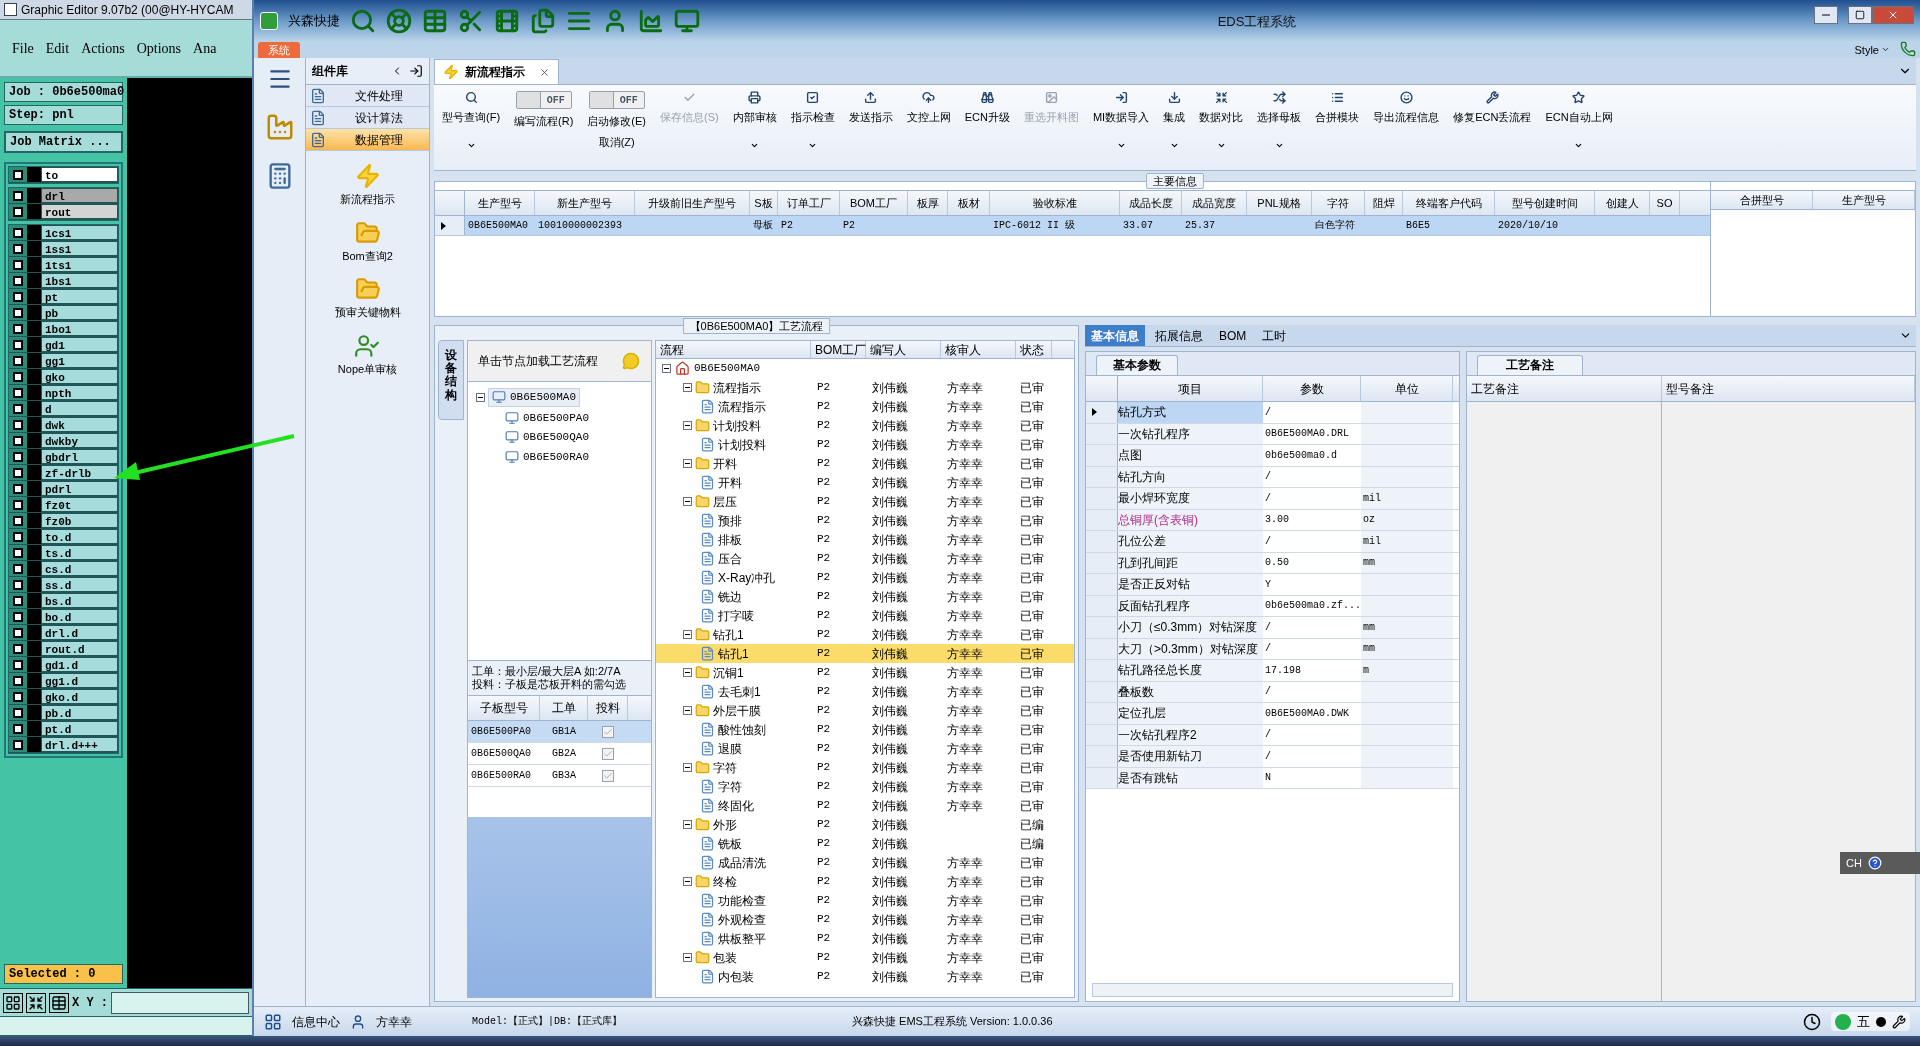 The image size is (1920, 1046). What do you see at coordinates (978, 349) in the screenshot?
I see `column-header: 核审人` at bounding box center [978, 349].